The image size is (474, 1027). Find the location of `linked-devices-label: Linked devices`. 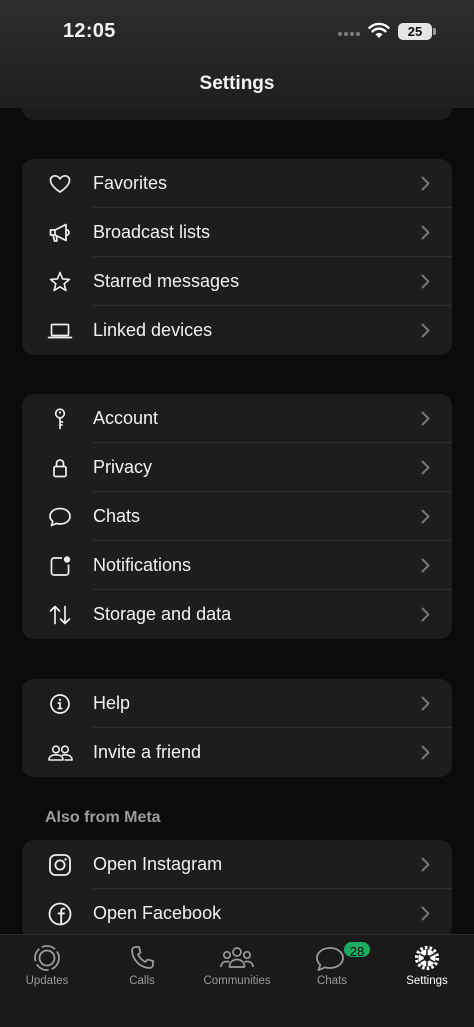

linked-devices-label: Linked devices is located at coordinates (153, 330).